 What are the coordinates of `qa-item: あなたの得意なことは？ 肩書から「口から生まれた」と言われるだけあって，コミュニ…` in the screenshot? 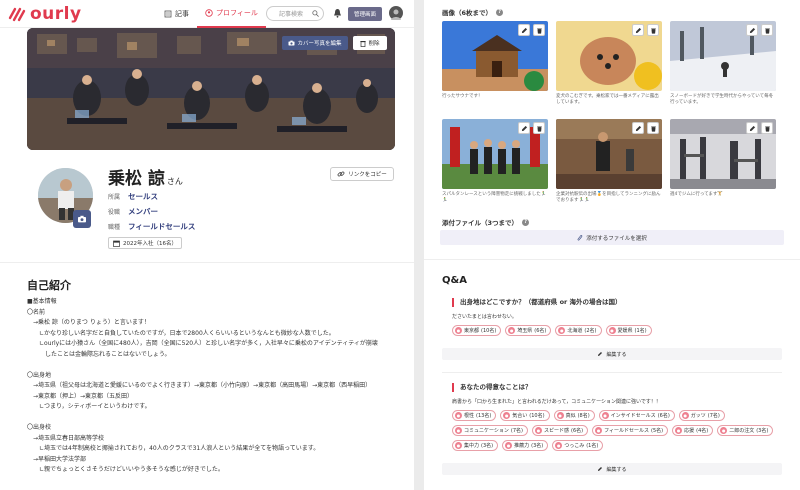 It's located at (617, 417).